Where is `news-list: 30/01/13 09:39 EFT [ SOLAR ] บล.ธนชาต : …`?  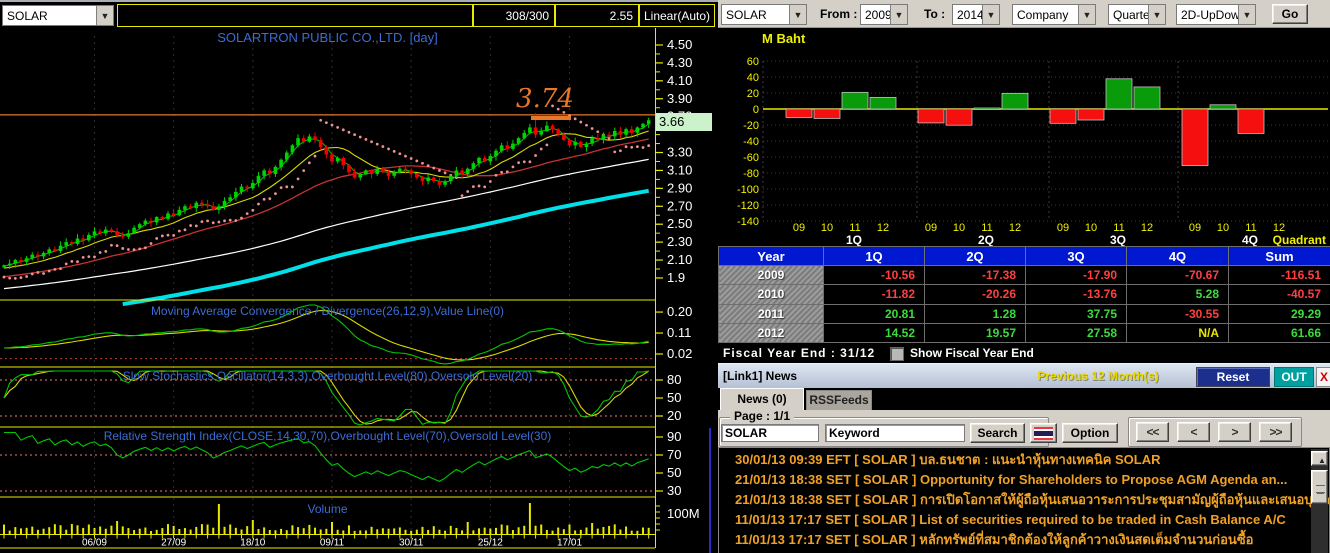 news-list: 30/01/13 09:39 EFT [ SOLAR ] บล.ธนชาต : … is located at coordinates (1024, 500).